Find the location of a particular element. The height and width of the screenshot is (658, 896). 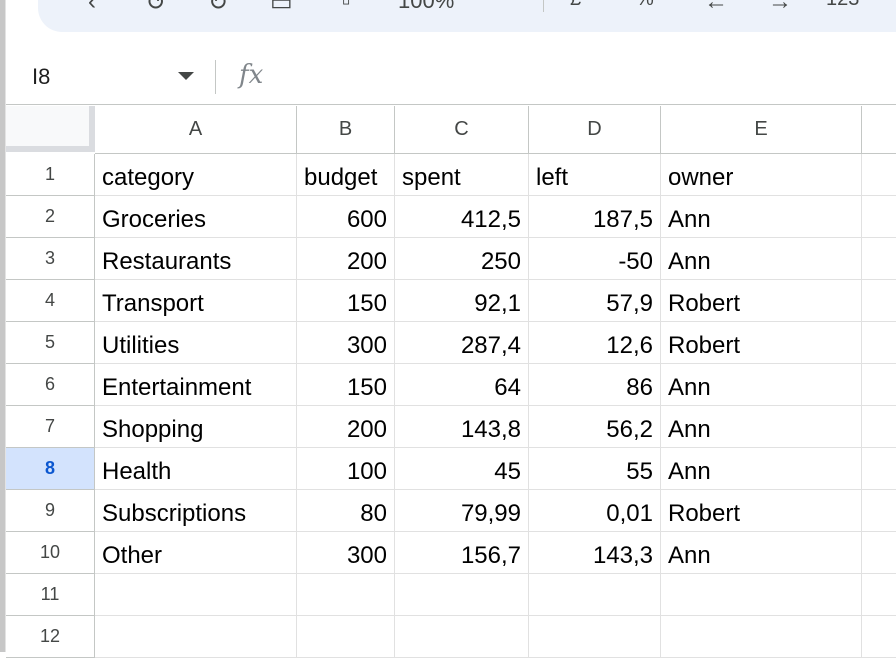

cell-e1: owner is located at coordinates (761, 175).